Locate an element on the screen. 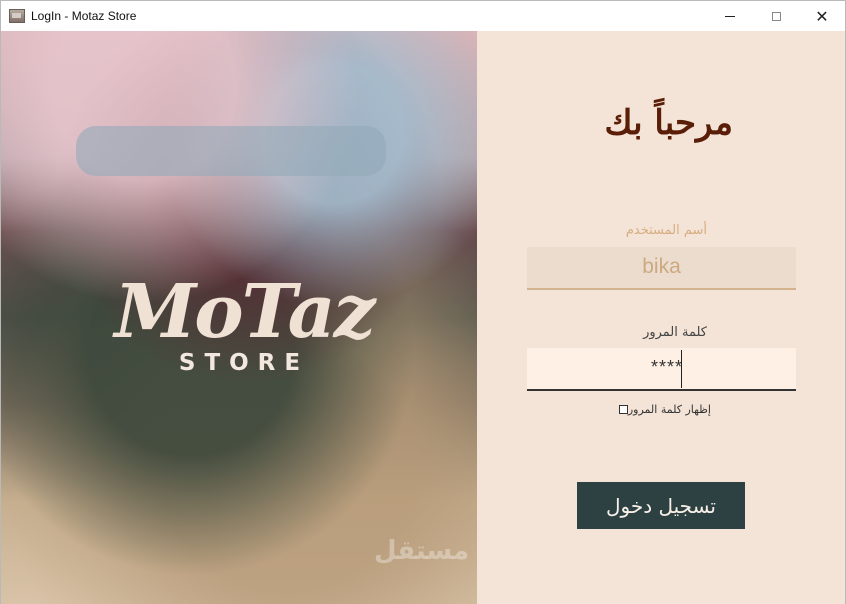 The width and height of the screenshot is (846, 604). welcome-heading: مرحباً بك is located at coordinates (668, 123).